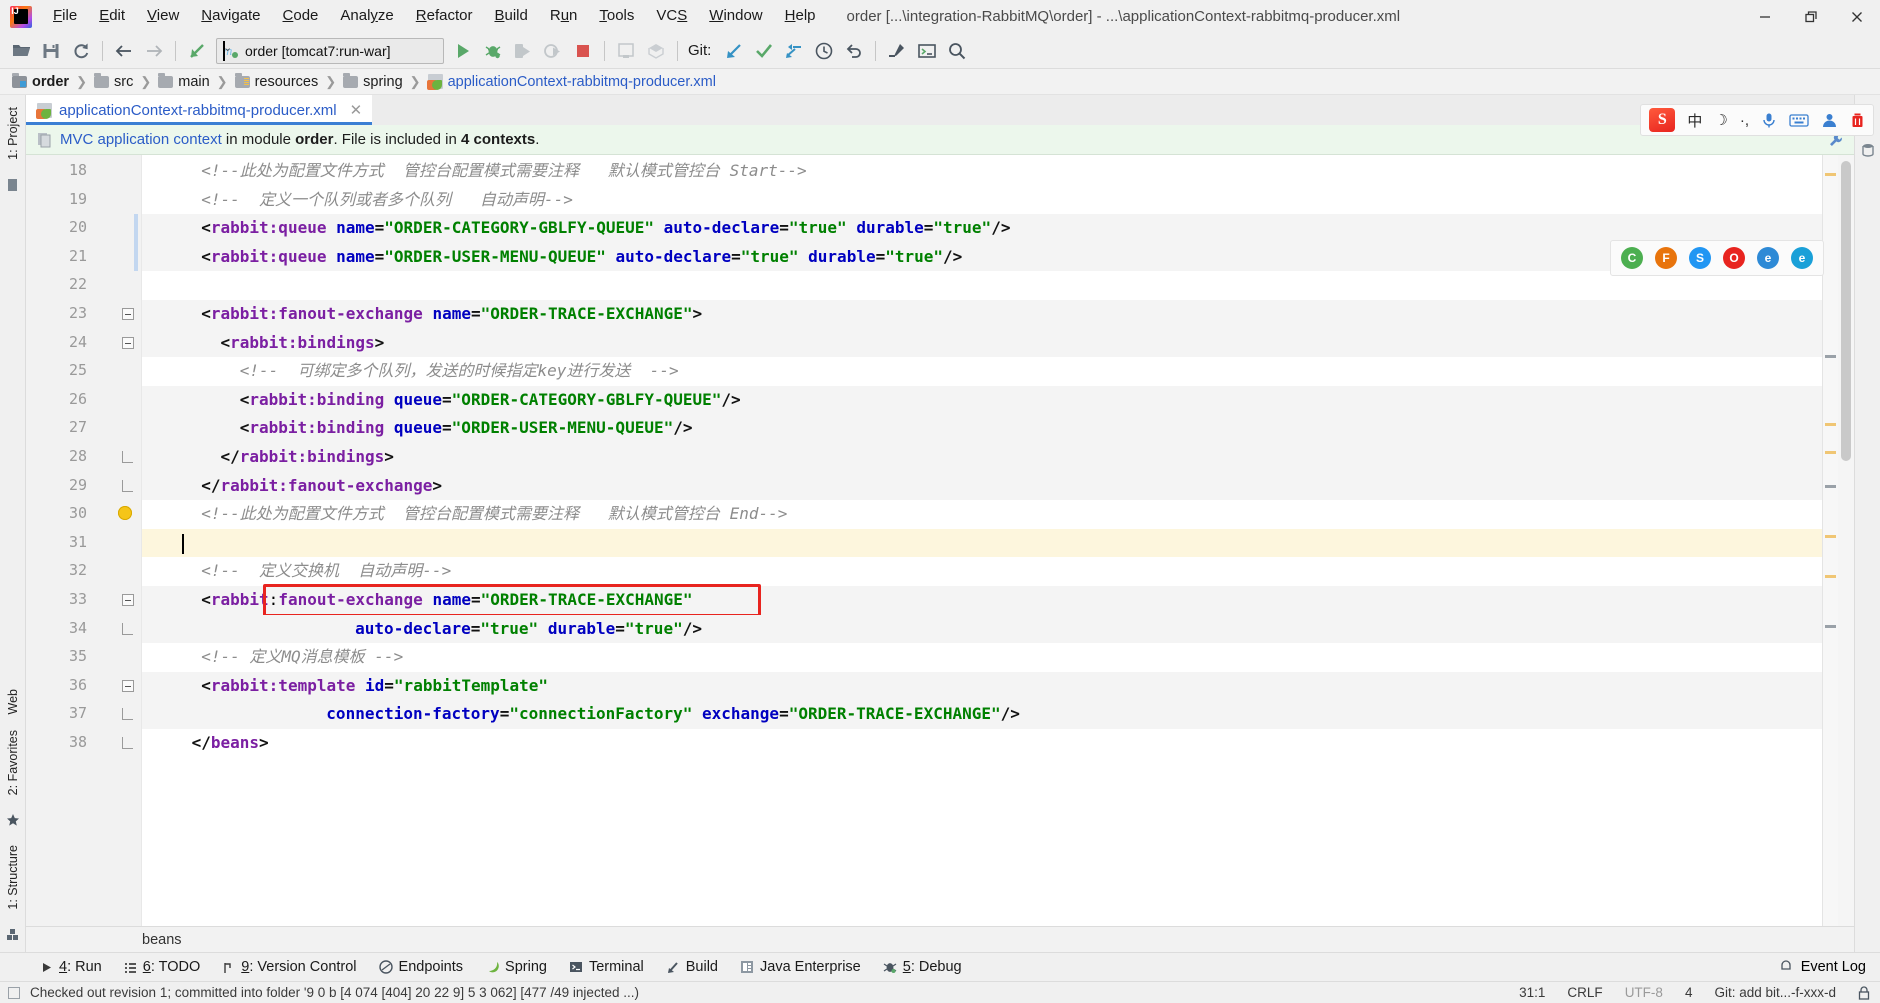  I want to click on code-line: <!--此处为配置文件方式 管控台配置模式需要注释 默认模式管控台 End-->, so click(494, 514).